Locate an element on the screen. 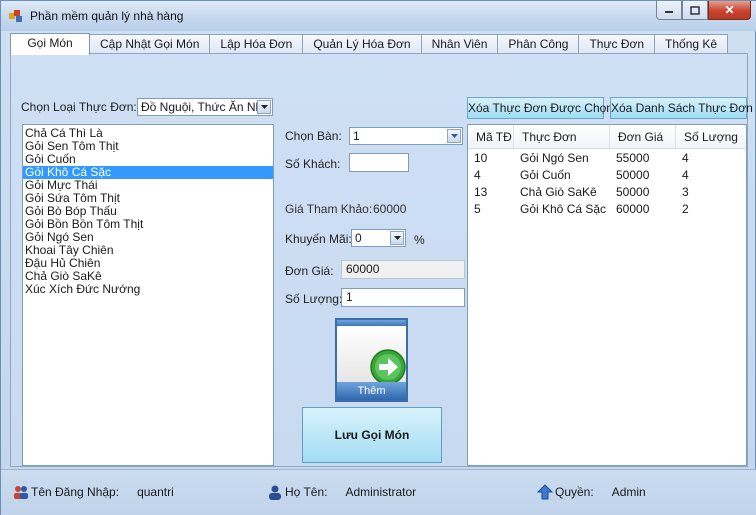 Image resolution: width=756 pixels, height=515 pixels. add-button-body is located at coordinates (371, 355).